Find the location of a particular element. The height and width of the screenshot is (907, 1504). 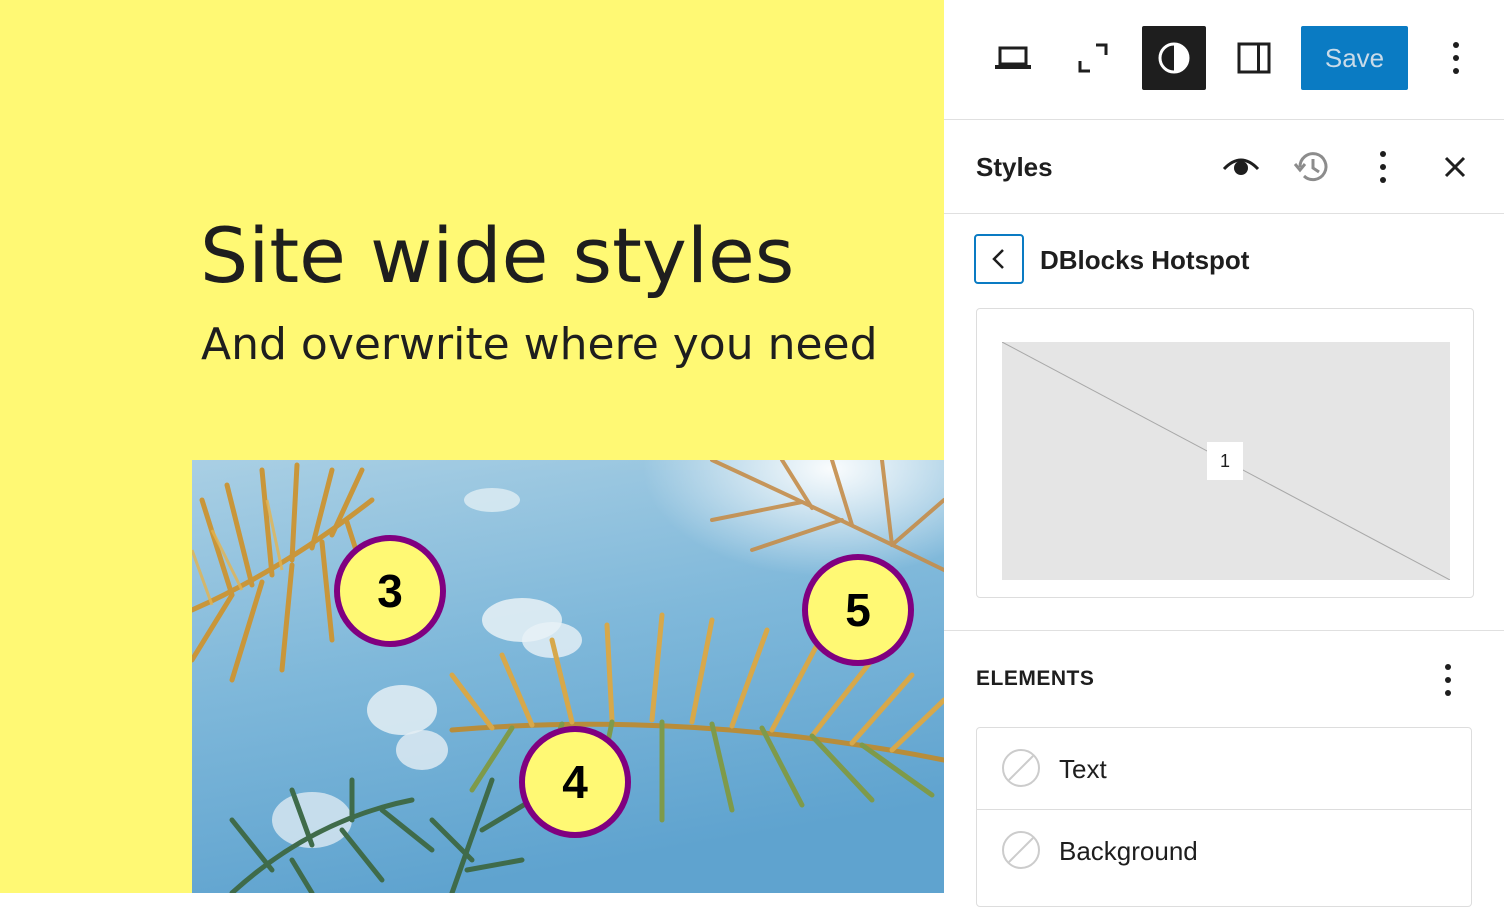

styles-button is located at coordinates (1174, 58).